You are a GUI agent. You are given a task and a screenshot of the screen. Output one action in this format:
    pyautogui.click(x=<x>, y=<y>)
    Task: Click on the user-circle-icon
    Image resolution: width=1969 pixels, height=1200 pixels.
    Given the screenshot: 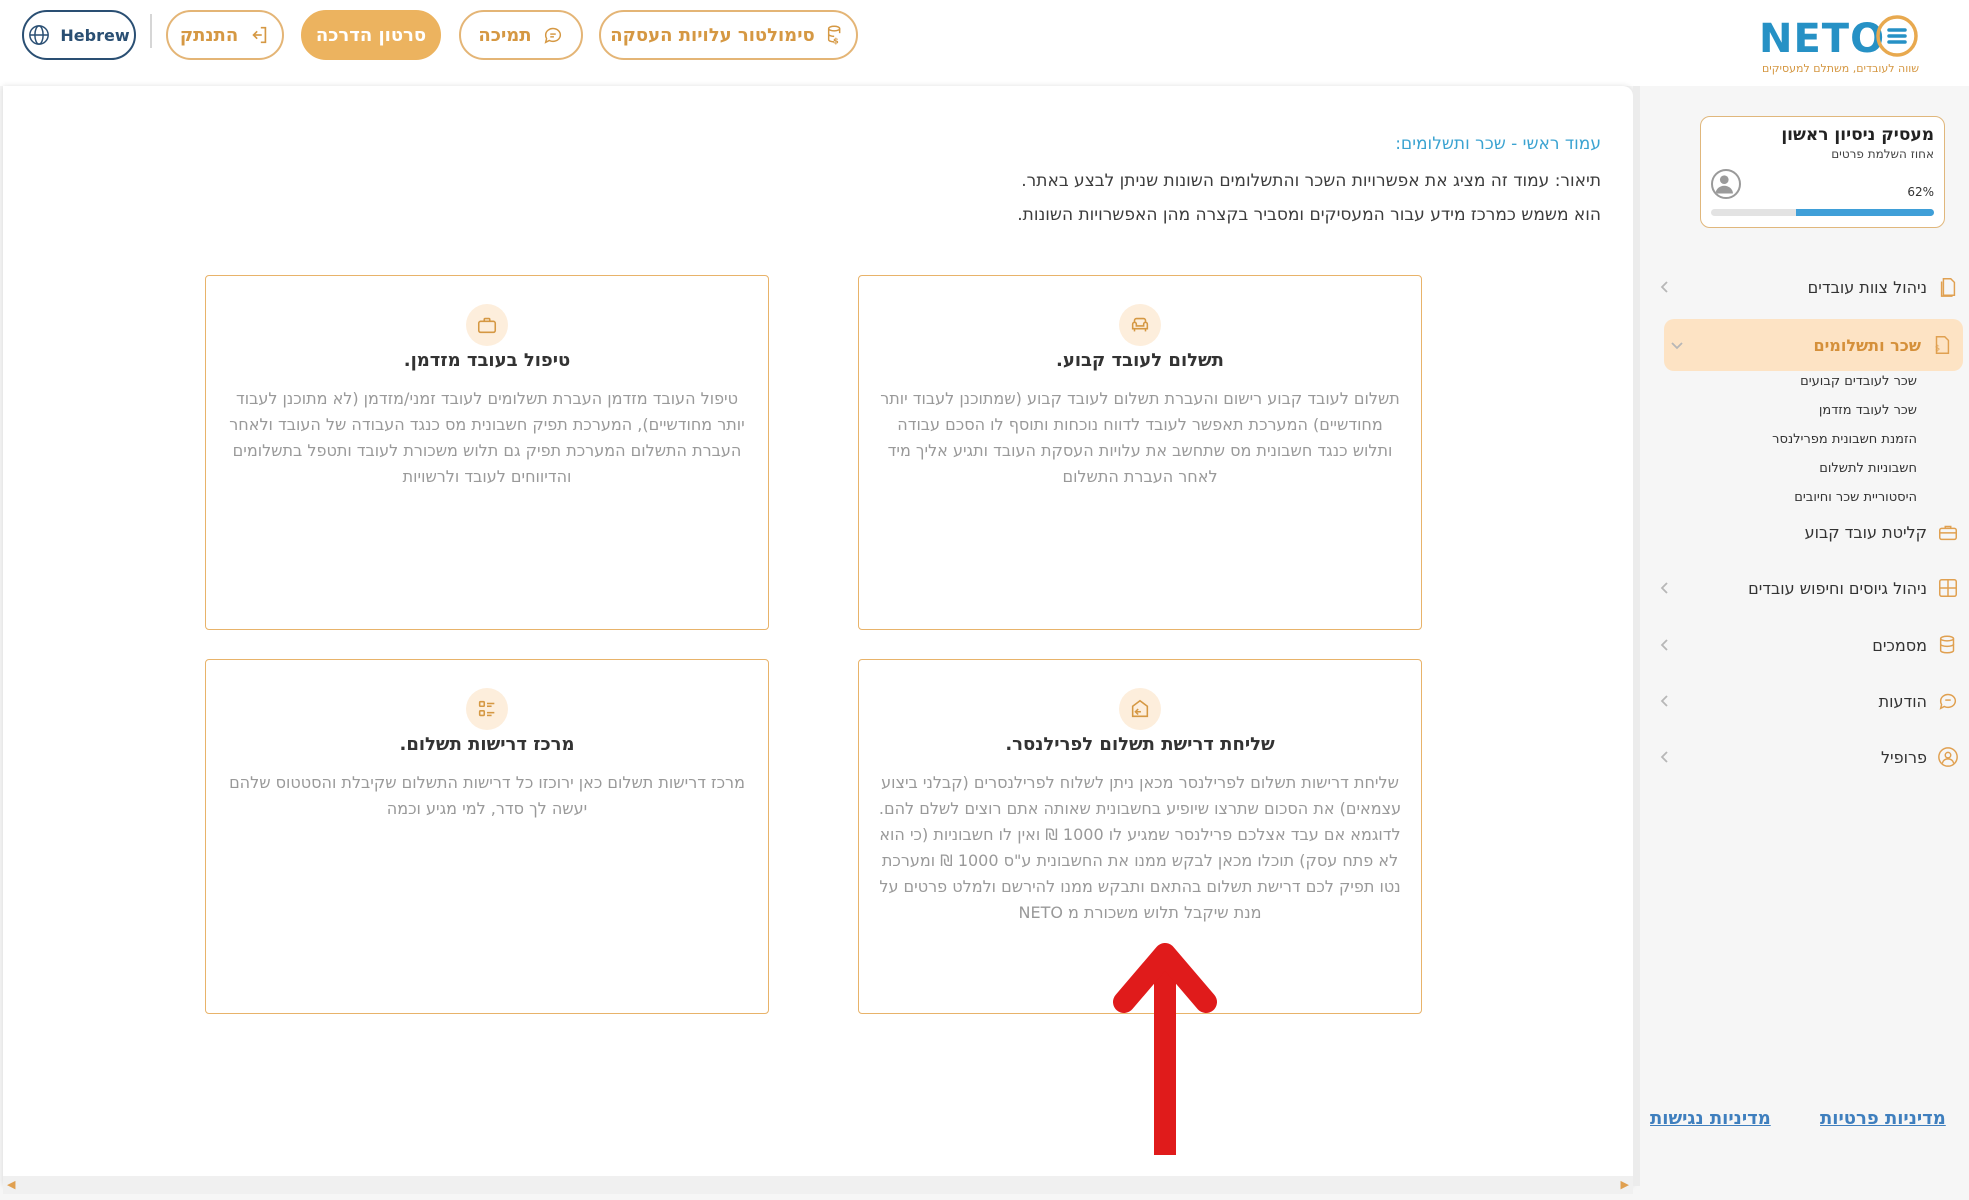 What is the action you would take?
    pyautogui.click(x=1948, y=757)
    